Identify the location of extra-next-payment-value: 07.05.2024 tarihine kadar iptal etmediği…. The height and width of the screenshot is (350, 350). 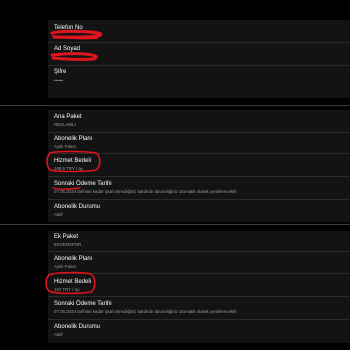
(145, 311).